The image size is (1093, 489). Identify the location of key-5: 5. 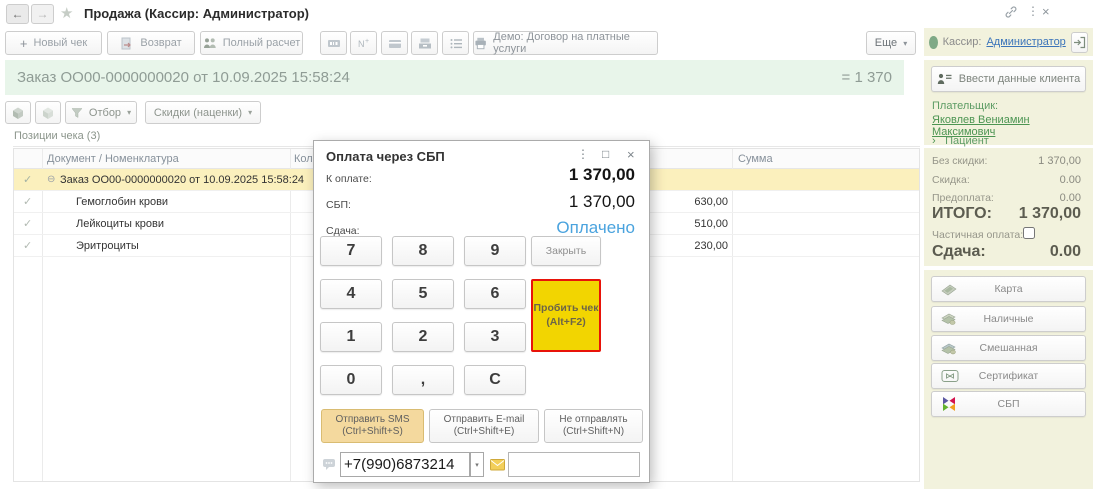
(423, 294).